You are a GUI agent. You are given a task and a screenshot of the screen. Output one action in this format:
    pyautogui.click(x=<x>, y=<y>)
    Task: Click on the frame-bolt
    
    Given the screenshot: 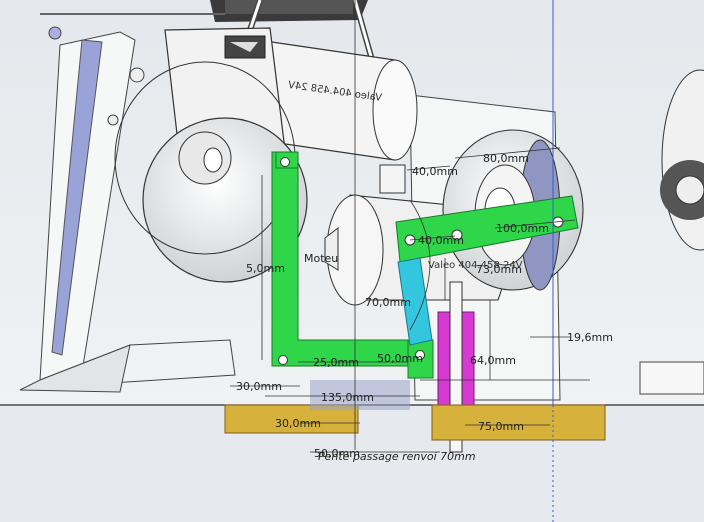 What is the action you would take?
    pyautogui.click(x=55, y=33)
    